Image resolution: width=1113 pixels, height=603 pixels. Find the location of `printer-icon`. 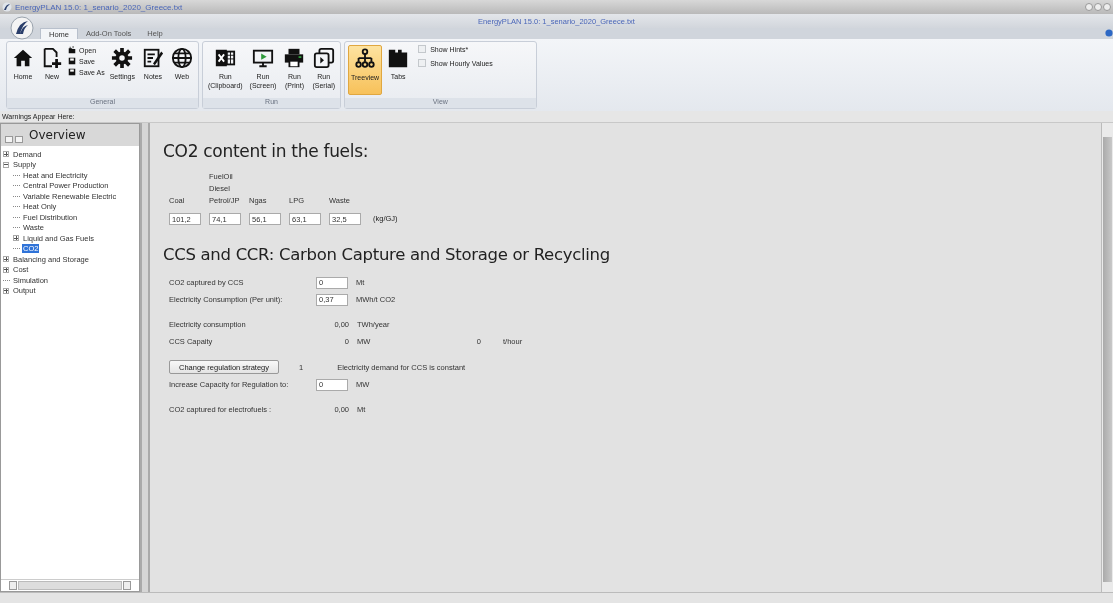

printer-icon is located at coordinates (294, 58).